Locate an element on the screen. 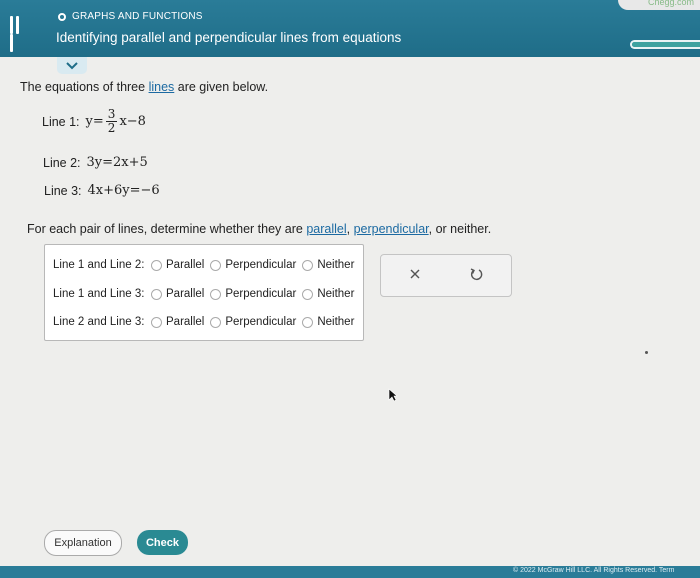  progress-fill is located at coordinates (666, 44).